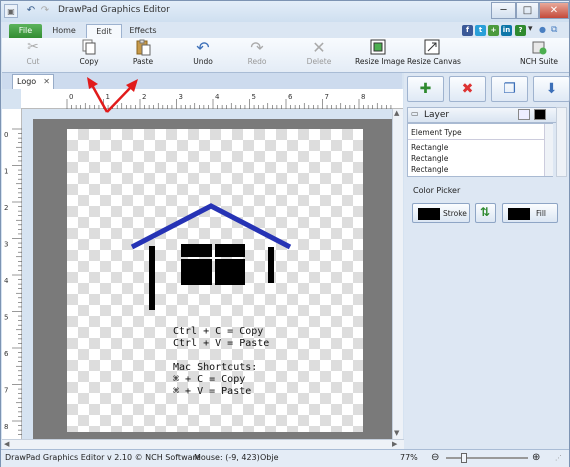  What do you see at coordinates (435, 457) in the screenshot?
I see `zoom-out-icon: ⊖` at bounding box center [435, 457].